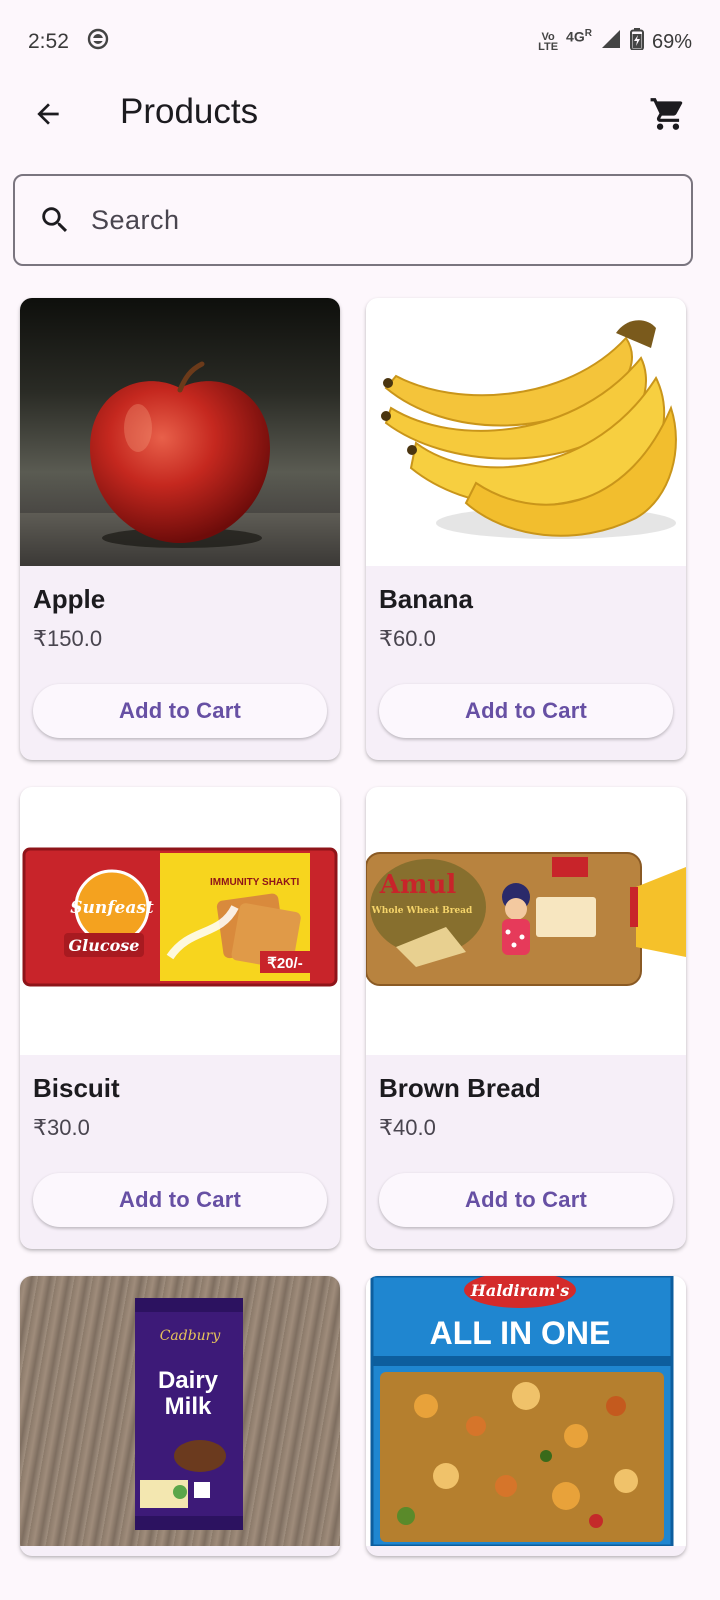 The height and width of the screenshot is (1600, 720). Describe the element at coordinates (254, 882) in the screenshot. I see `svg-text: IMMUNITY SHAKTI` at that location.